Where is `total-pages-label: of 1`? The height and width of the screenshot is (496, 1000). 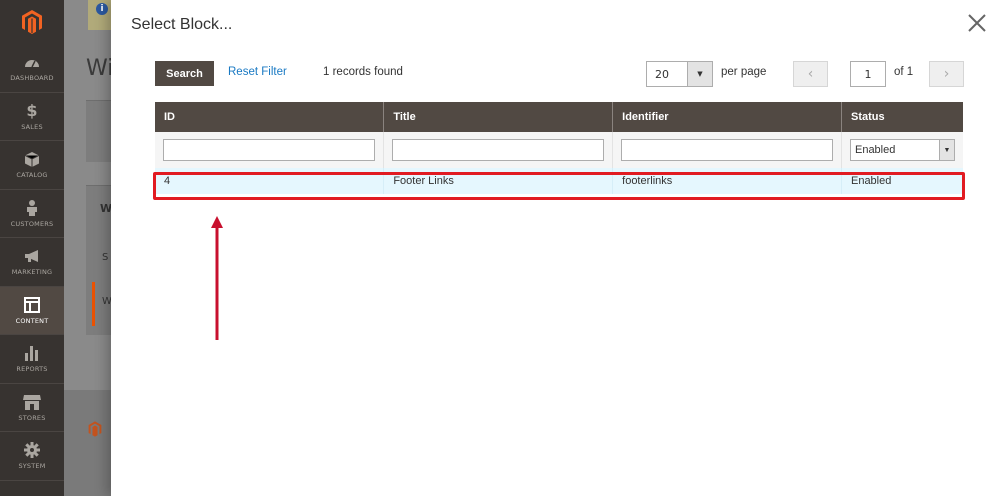
total-pages-label: of 1 is located at coordinates (904, 72).